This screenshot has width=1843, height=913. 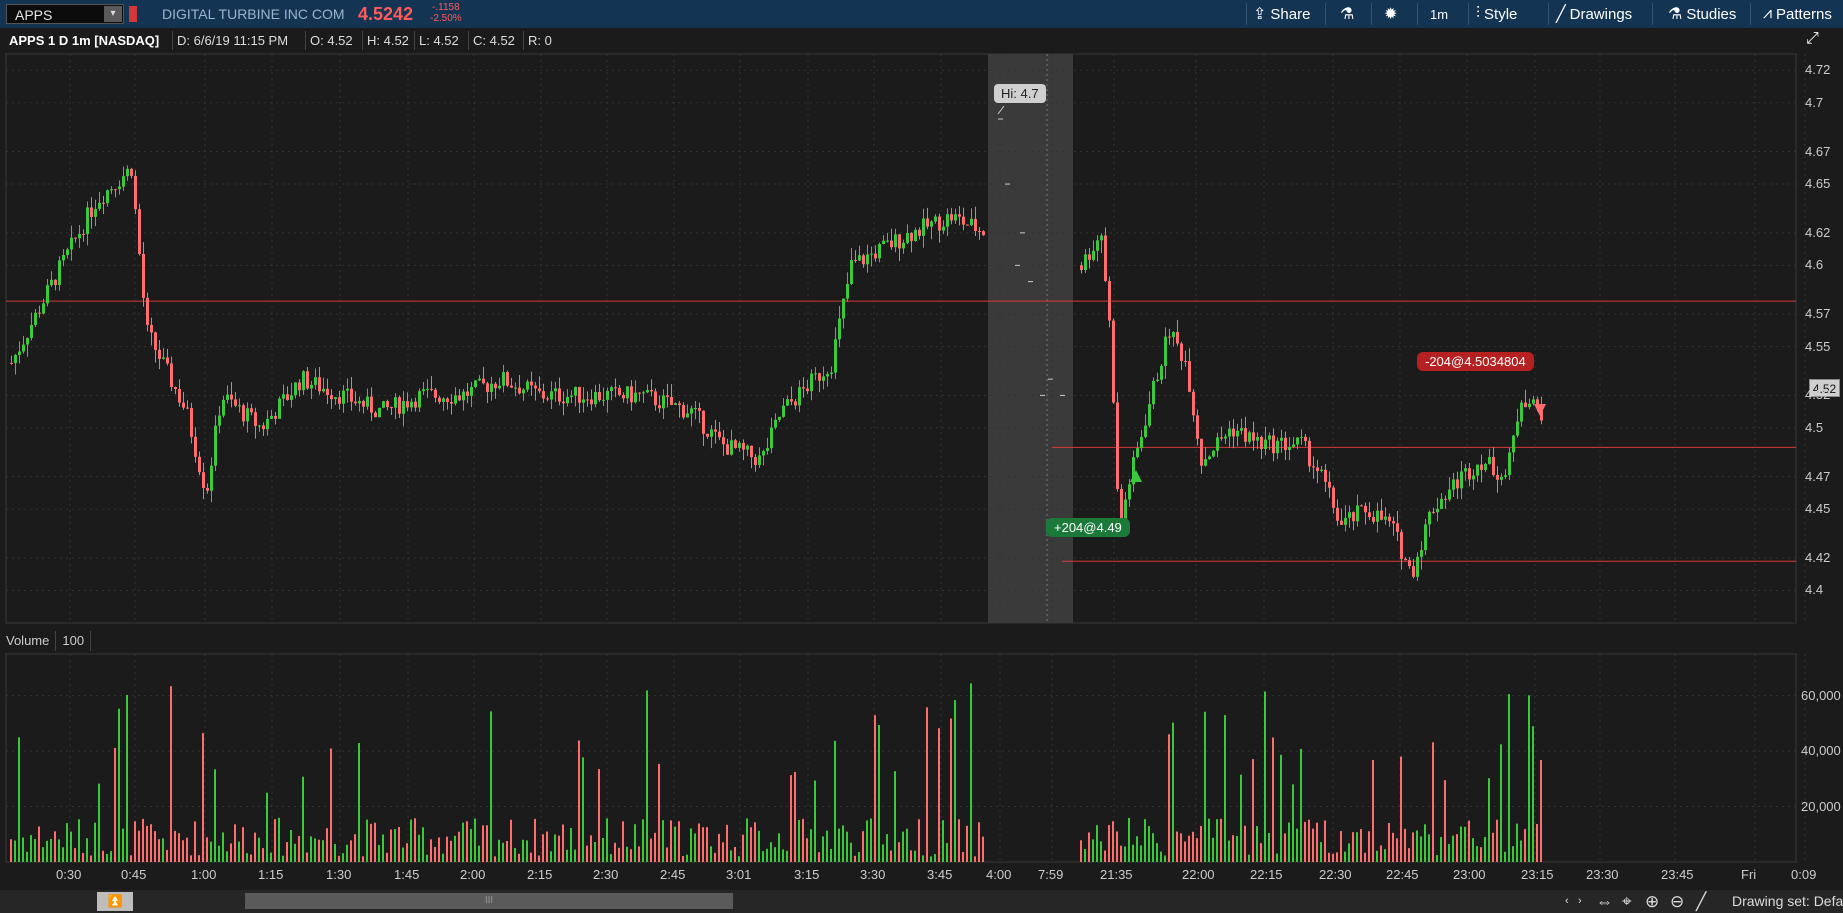 What do you see at coordinates (1701, 902) in the screenshot?
I see `pencil-icon: ╱` at bounding box center [1701, 902].